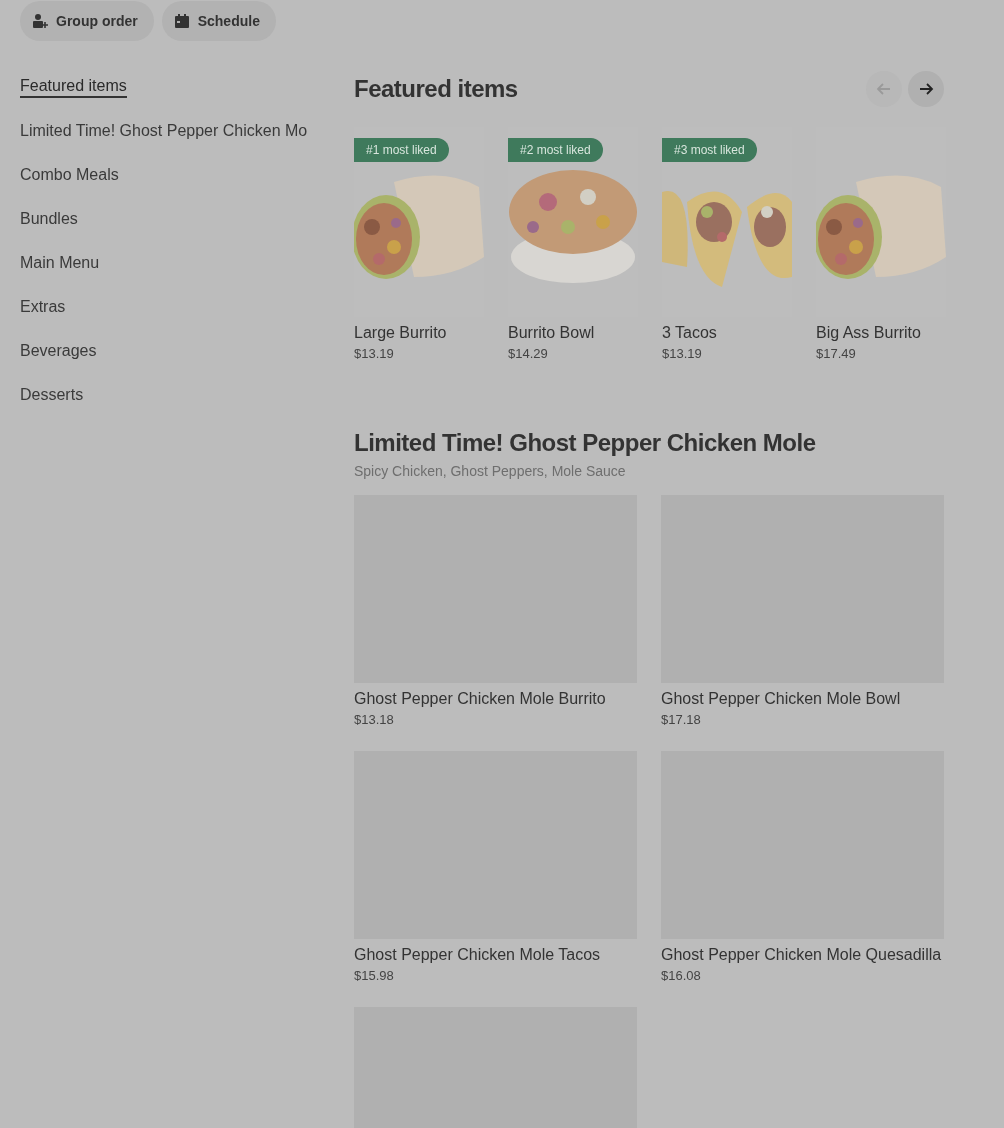 The height and width of the screenshot is (1128, 1004). Describe the element at coordinates (58, 351) in the screenshot. I see `category-link: Beverages` at that location.